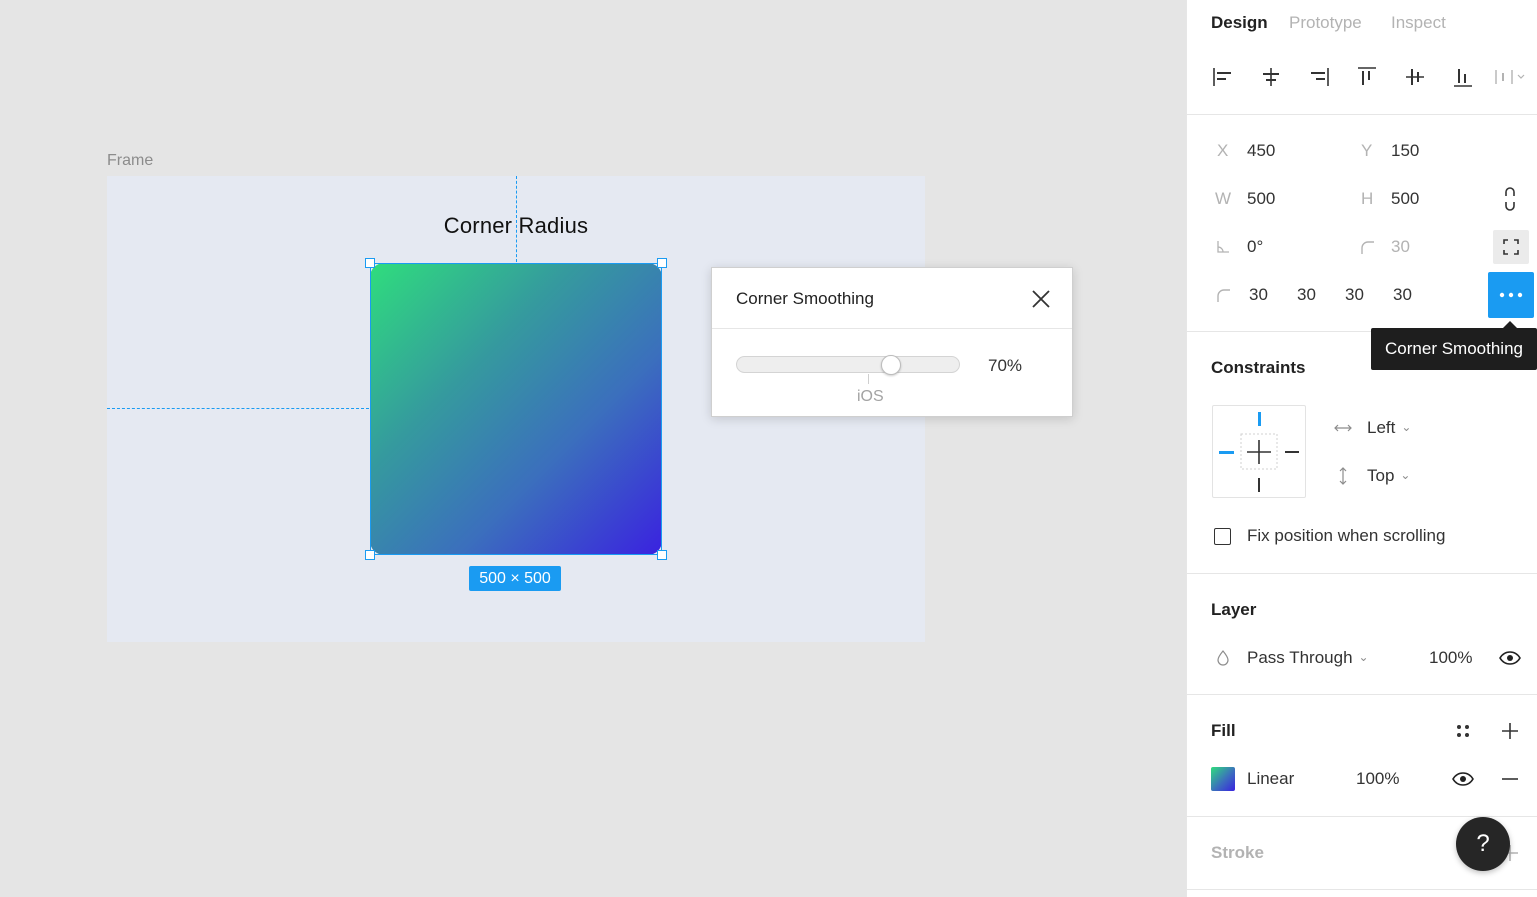  Describe the element at coordinates (1223, 150) in the screenshot. I see `x-label: X` at that location.